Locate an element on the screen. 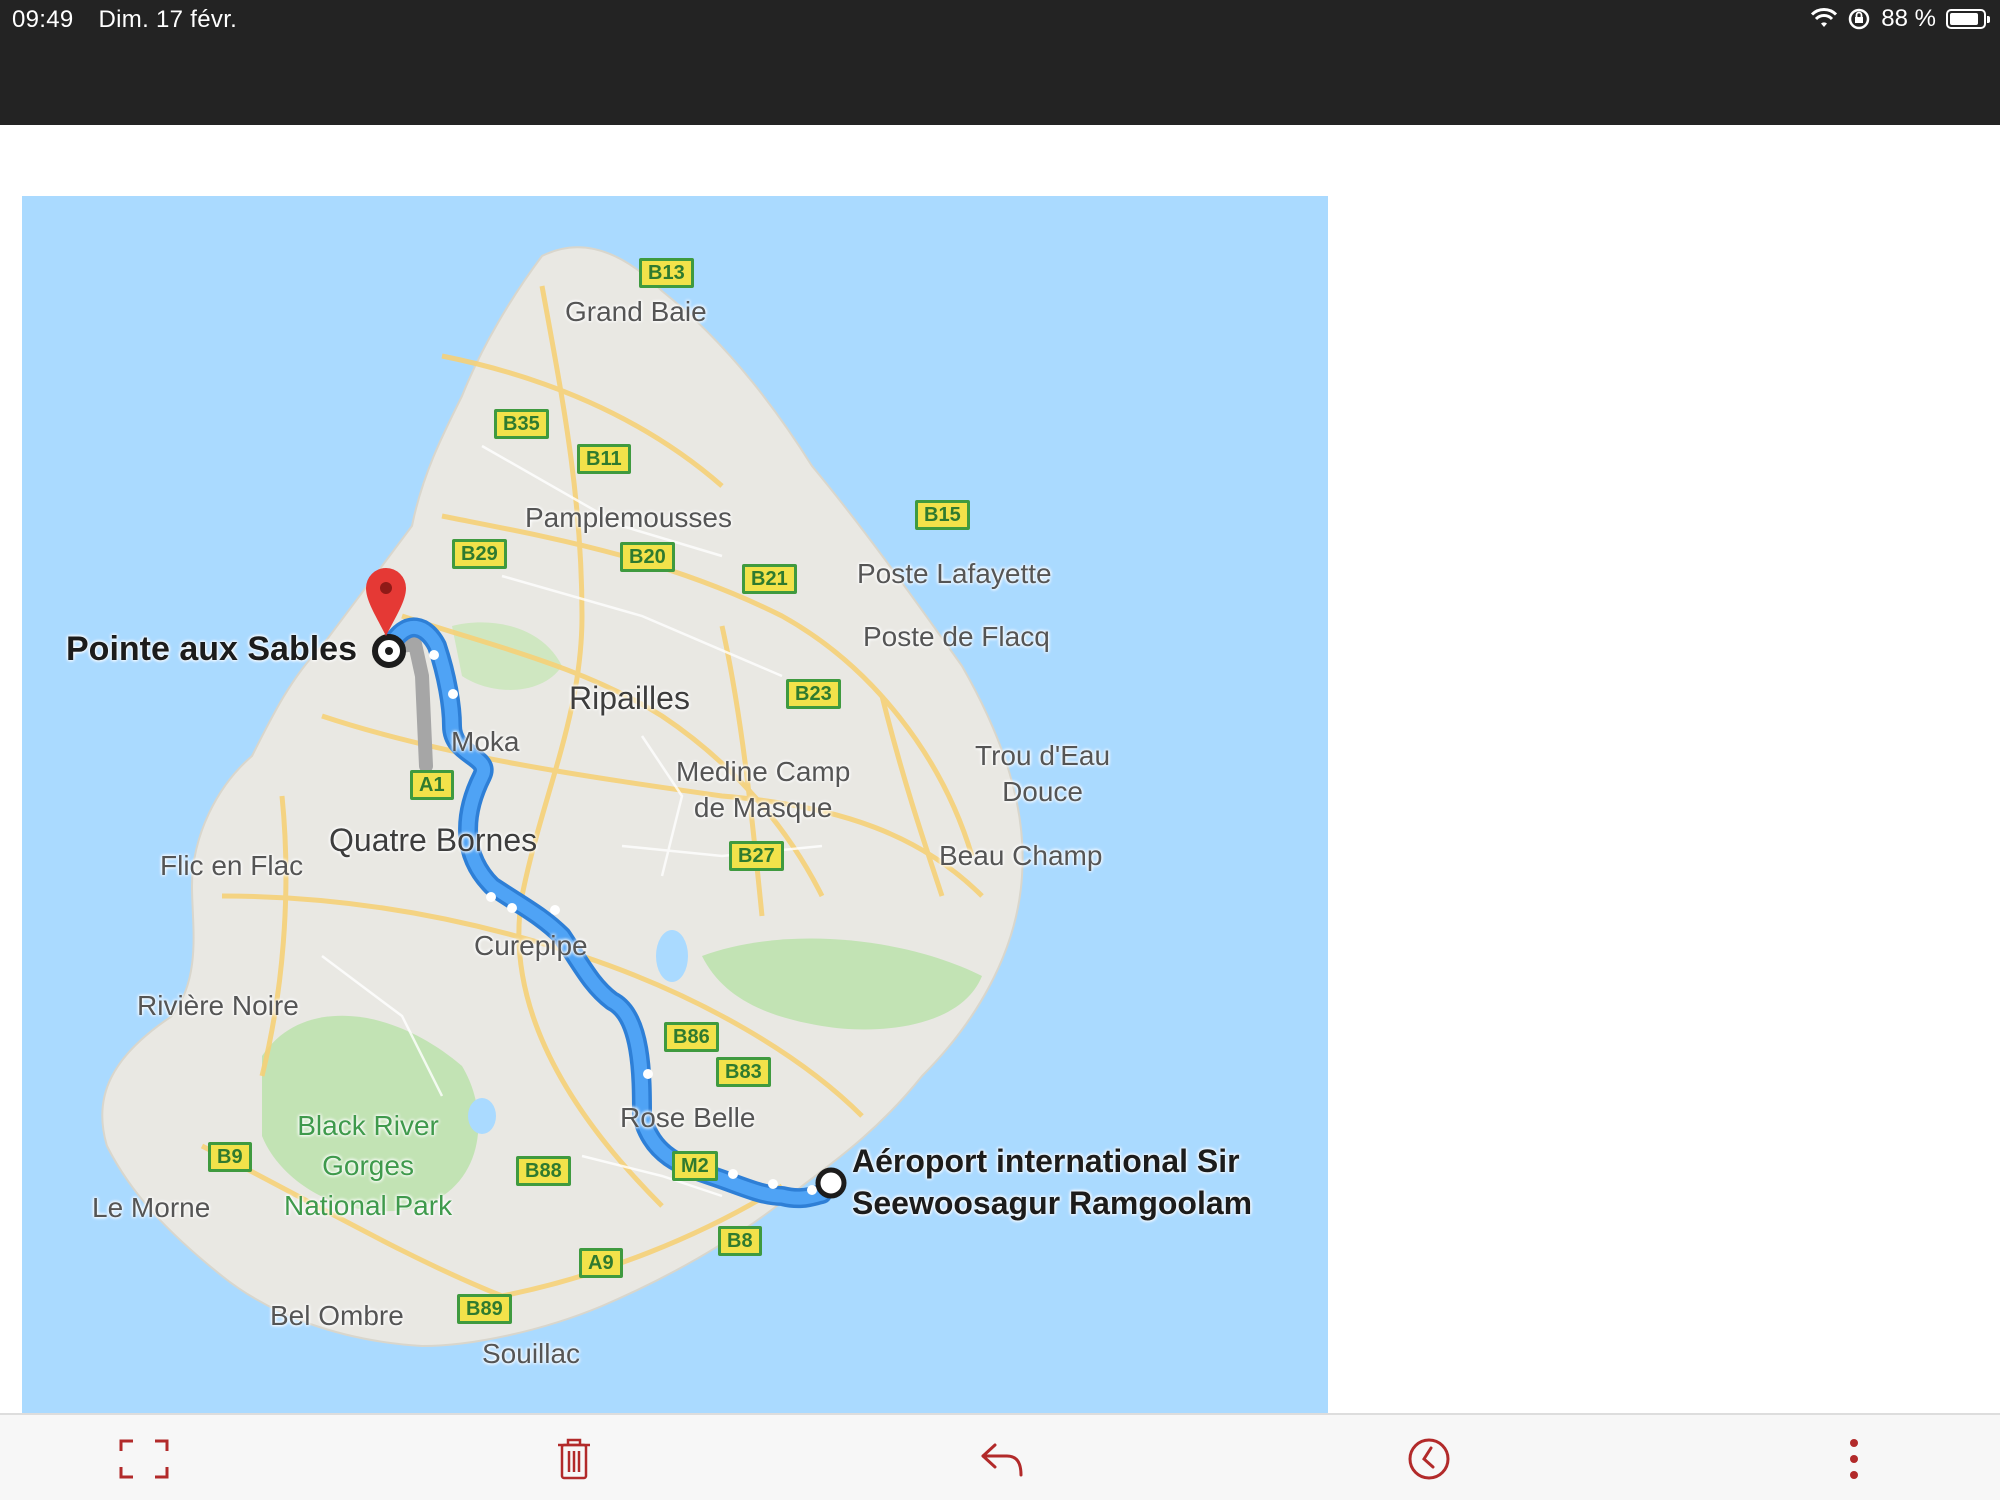 The width and height of the screenshot is (2000, 1500). status-right: 88 % is located at coordinates (1900, 19).